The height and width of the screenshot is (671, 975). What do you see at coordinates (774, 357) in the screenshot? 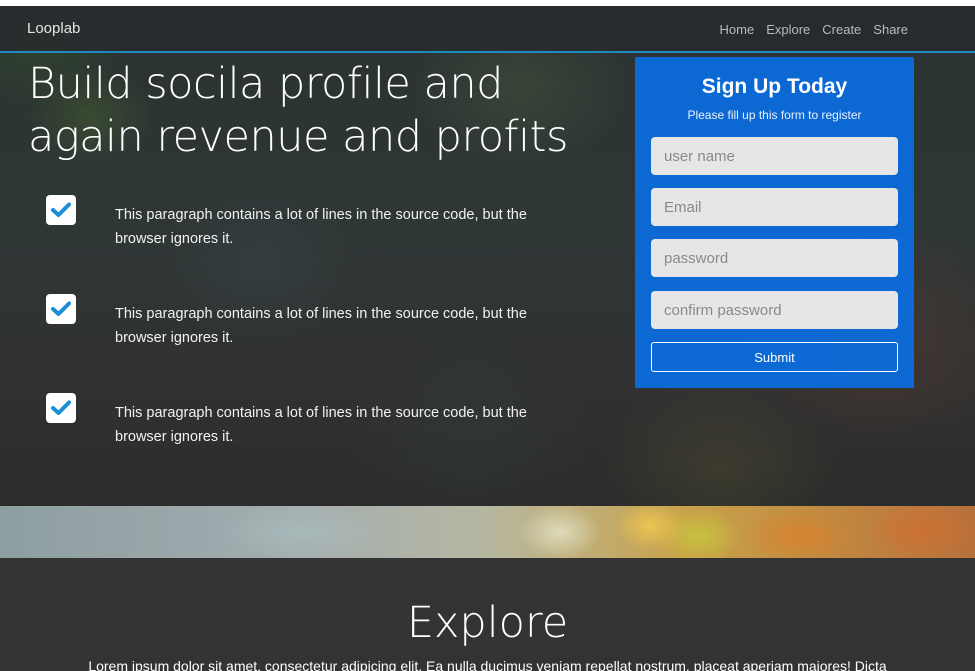
I see `submit-button: Submit` at bounding box center [774, 357].